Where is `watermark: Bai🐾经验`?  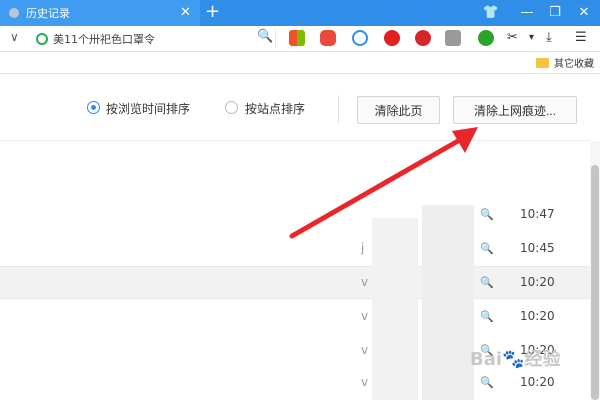 watermark: Bai🐾经验 is located at coordinates (515, 359).